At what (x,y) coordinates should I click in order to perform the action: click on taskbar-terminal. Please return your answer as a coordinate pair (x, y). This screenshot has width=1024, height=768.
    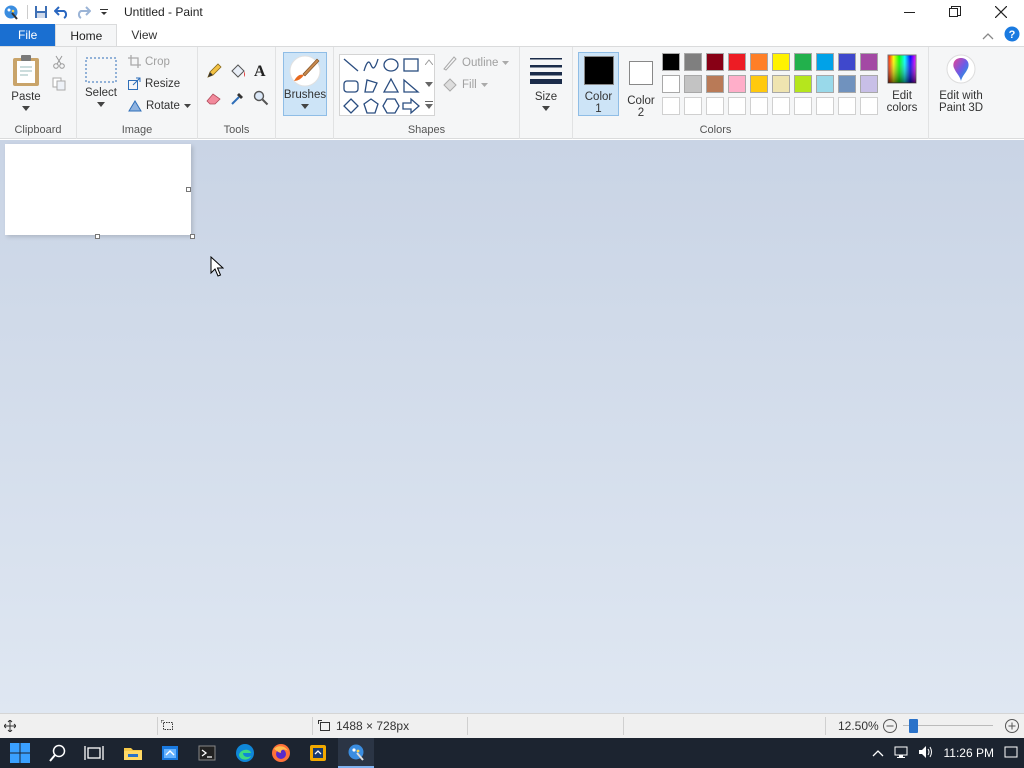
    Looking at the image, I should click on (207, 753).